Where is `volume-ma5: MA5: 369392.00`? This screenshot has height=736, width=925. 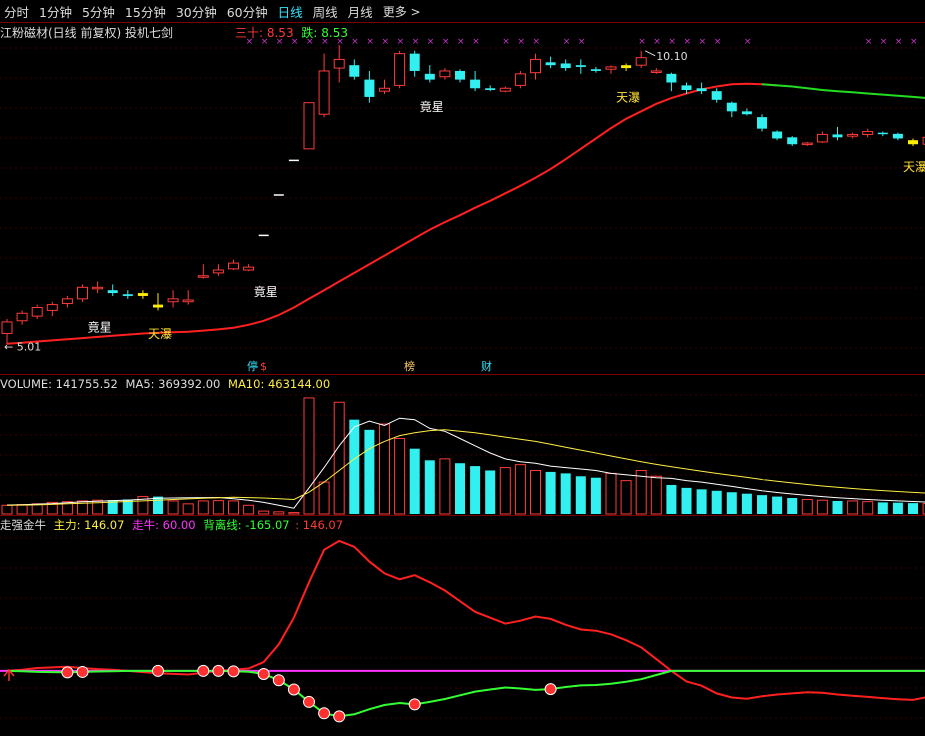
volume-ma5: MA5: 369392.00 is located at coordinates (173, 384).